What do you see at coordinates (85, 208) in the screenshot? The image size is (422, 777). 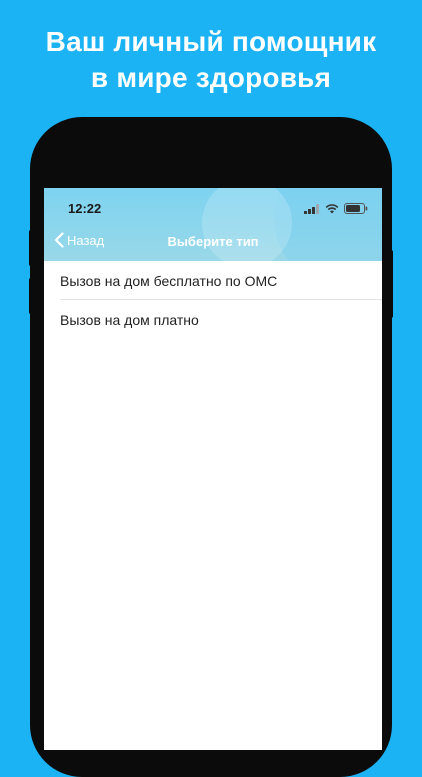 I see `status-time: 12:22` at bounding box center [85, 208].